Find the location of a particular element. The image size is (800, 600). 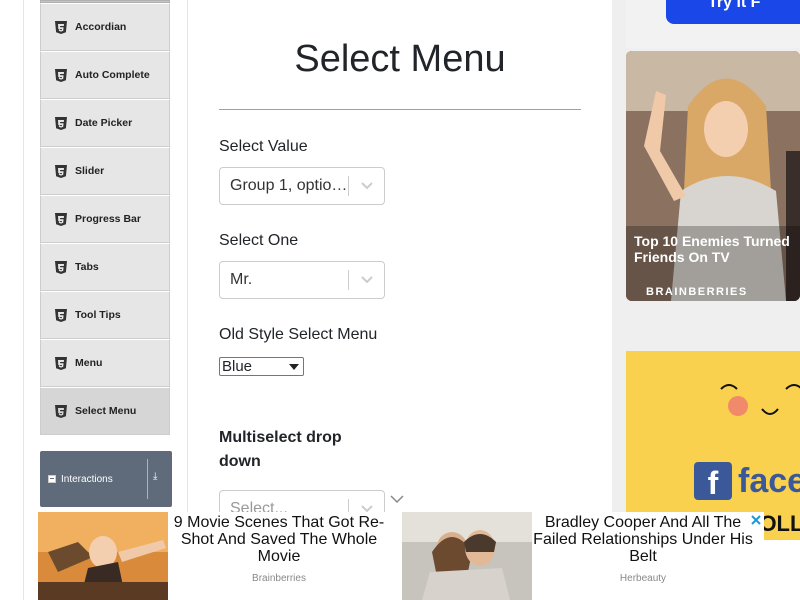

sidebar-item-label: Date Picker is located at coordinates (104, 123).